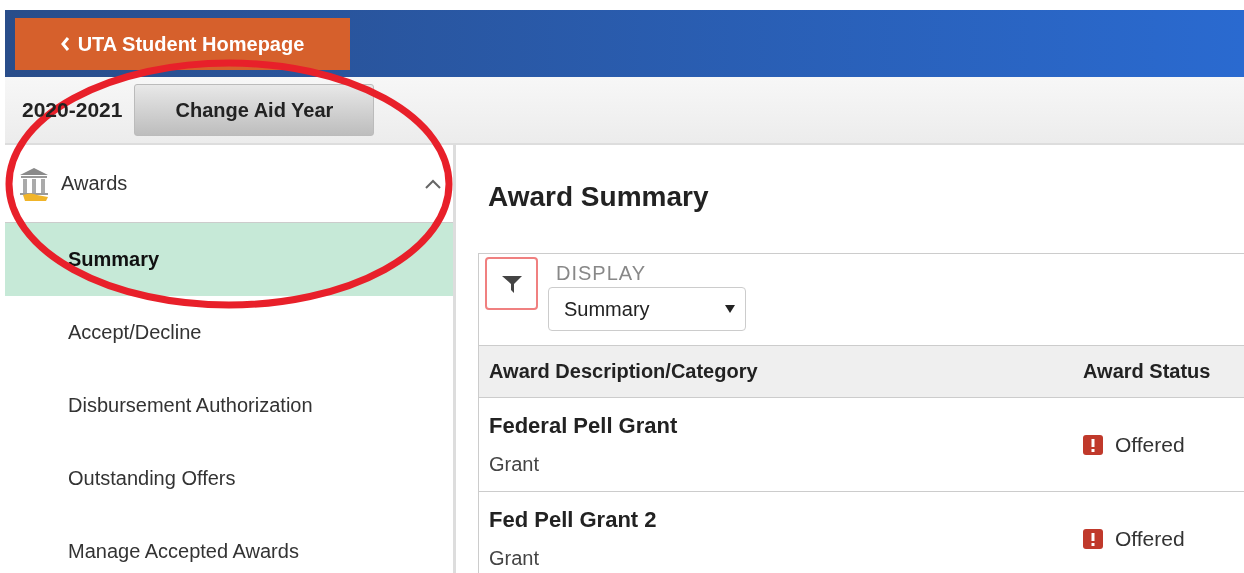 Image resolution: width=1244 pixels, height=573 pixels. I want to click on section-label: Awards, so click(95, 183).